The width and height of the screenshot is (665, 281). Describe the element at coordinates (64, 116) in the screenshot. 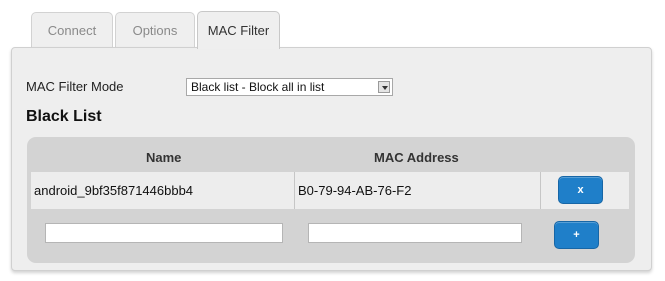

I see `black-list-title: Black List` at that location.